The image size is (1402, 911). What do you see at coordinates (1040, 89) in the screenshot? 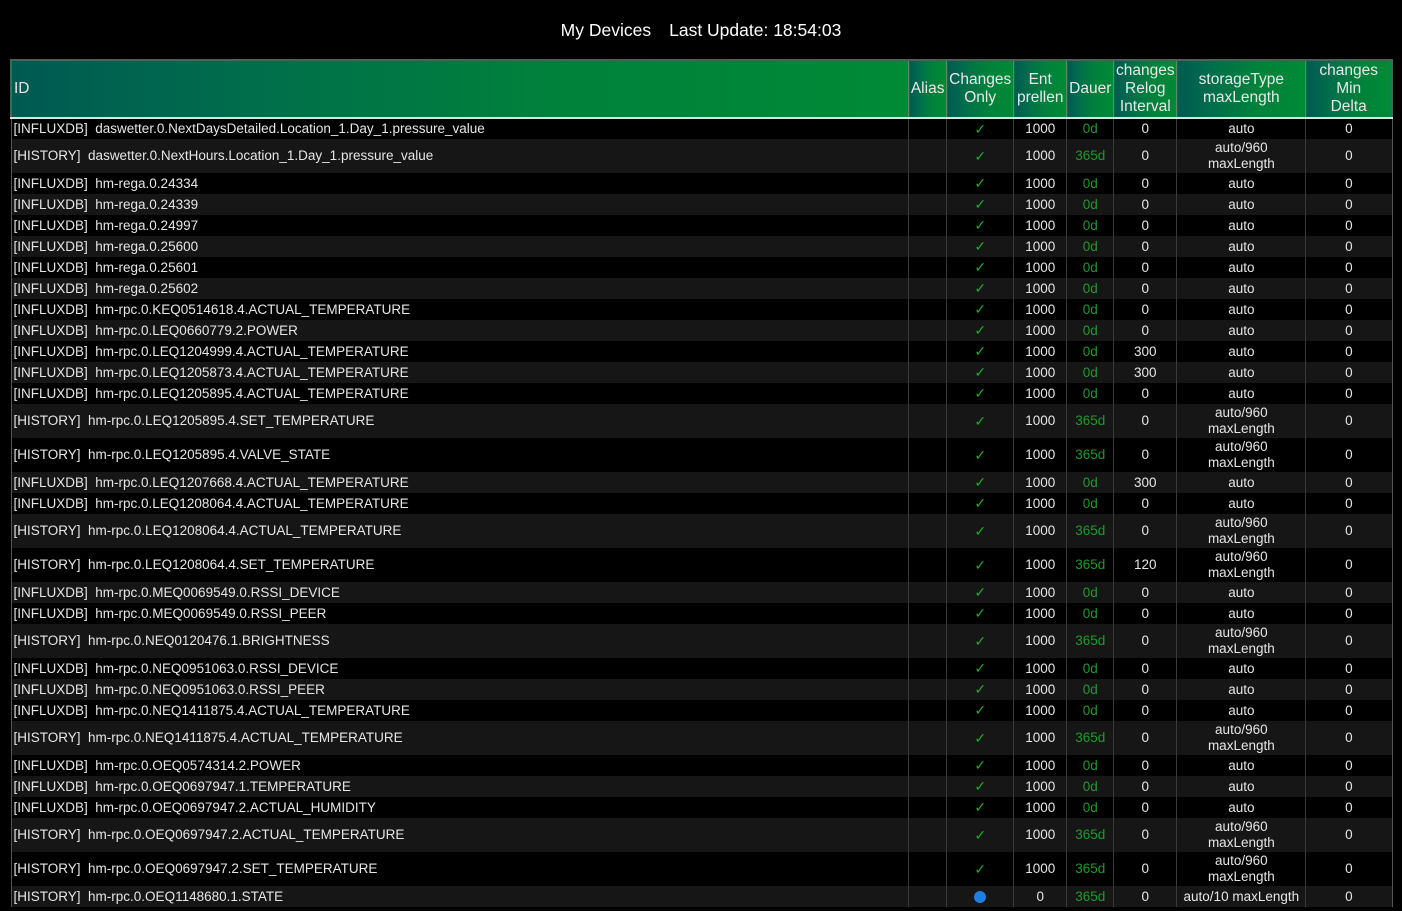
I see `column-header-entprellen: Ent prellen` at bounding box center [1040, 89].